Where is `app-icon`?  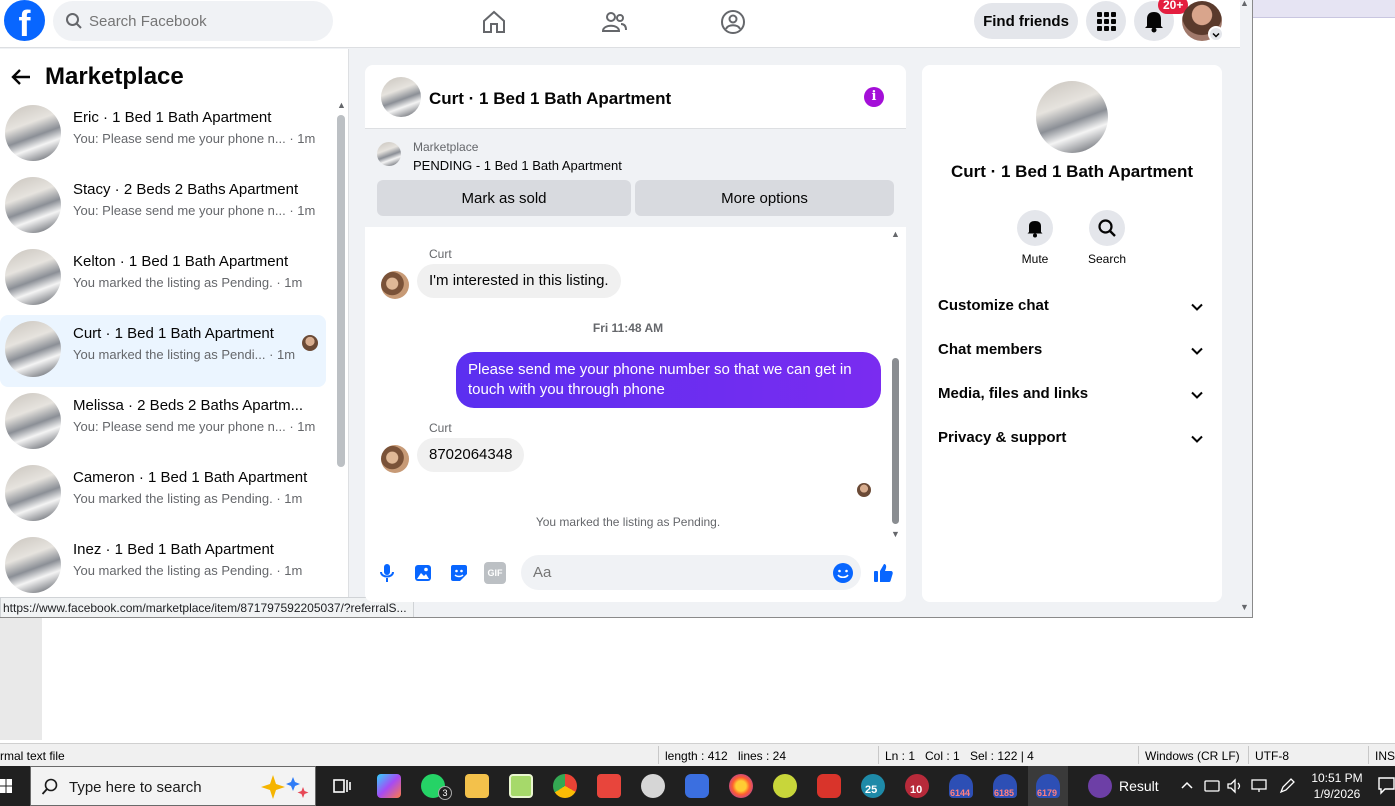
app-icon is located at coordinates (653, 786).